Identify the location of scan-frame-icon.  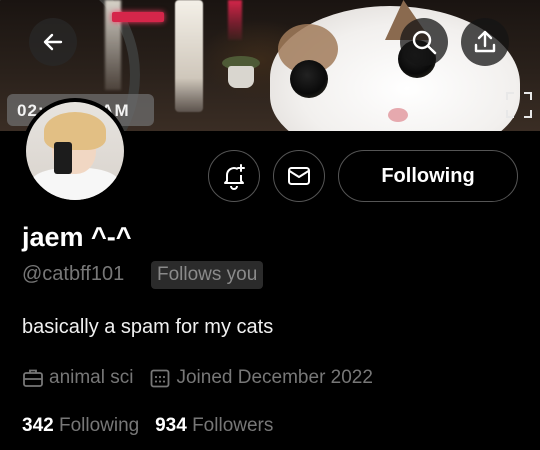
(519, 105).